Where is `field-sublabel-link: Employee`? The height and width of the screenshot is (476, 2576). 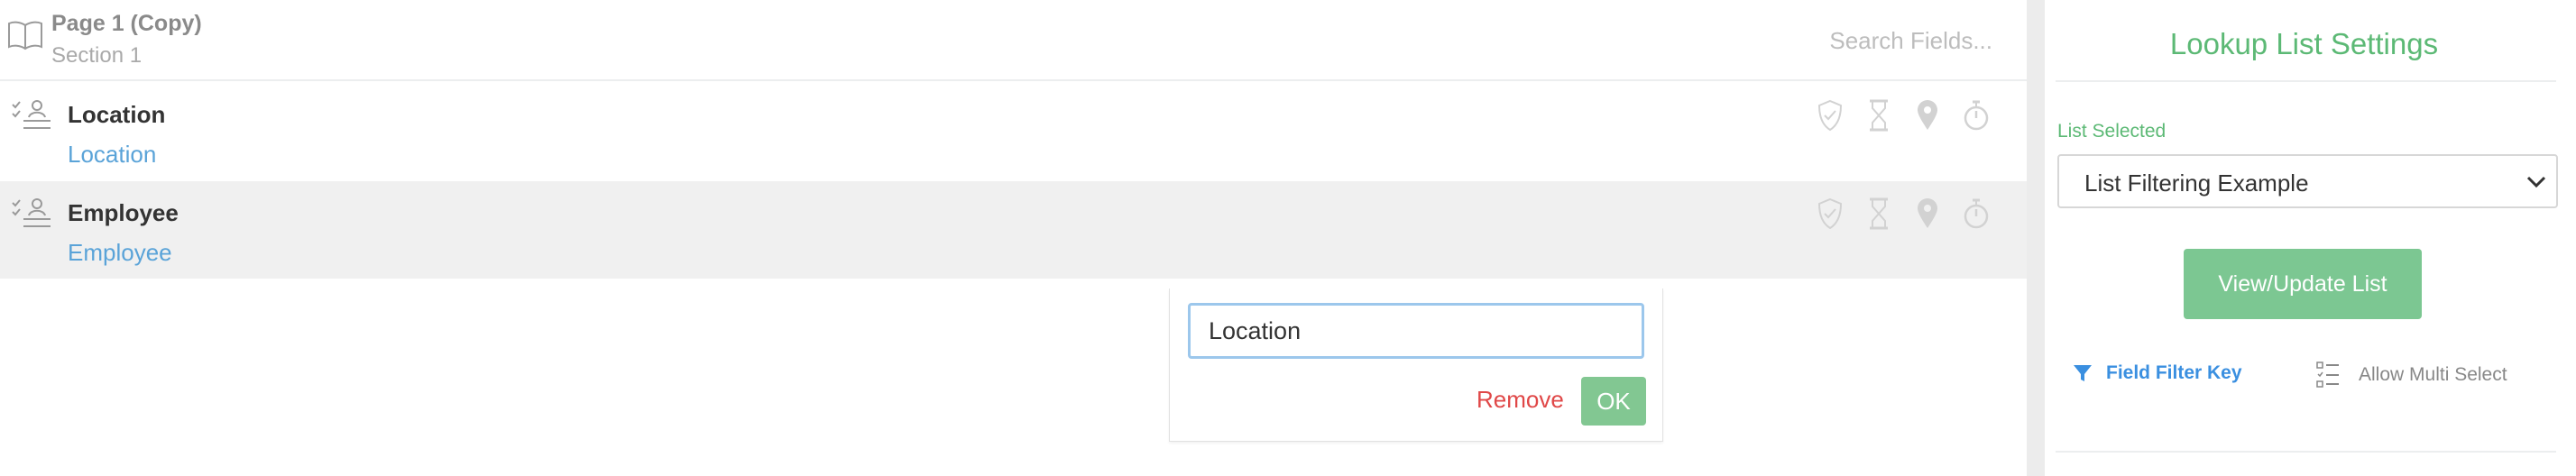 field-sublabel-link: Employee is located at coordinates (120, 253).